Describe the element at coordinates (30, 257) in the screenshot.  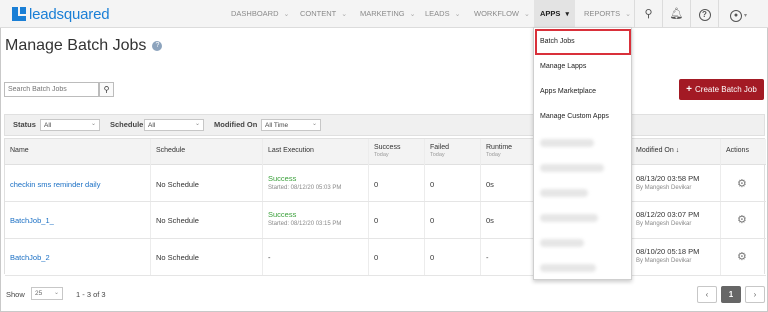
I see `job-name-link: BatchJob_2` at that location.